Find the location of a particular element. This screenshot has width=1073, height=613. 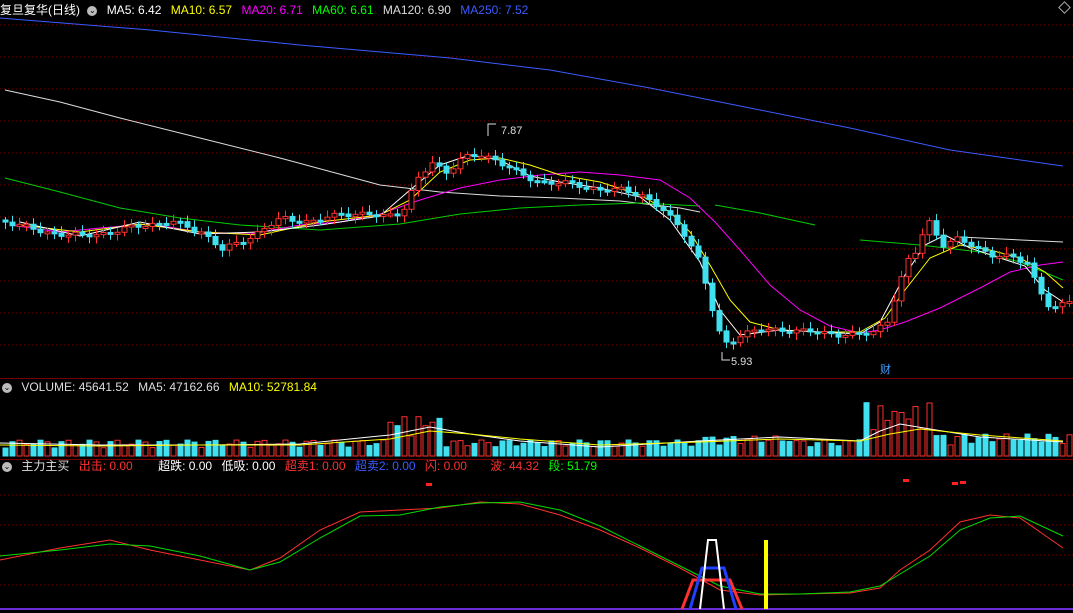

high-price-label: 7.87 is located at coordinates (511, 131).